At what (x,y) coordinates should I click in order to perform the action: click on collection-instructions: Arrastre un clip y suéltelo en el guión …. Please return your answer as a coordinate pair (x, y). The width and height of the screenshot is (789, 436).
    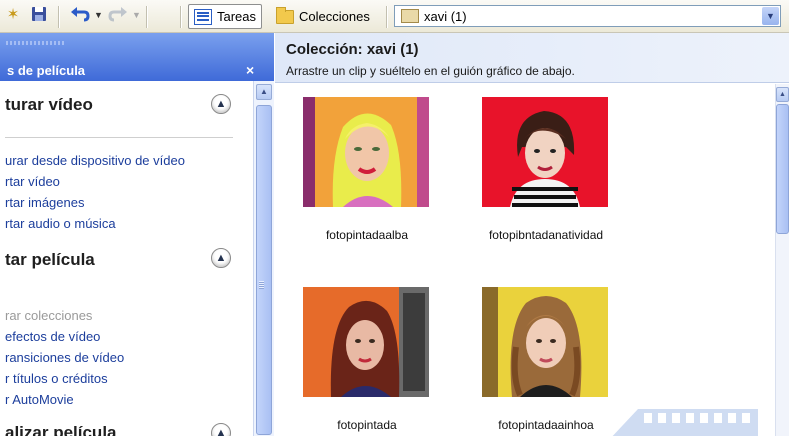
    Looking at the image, I should click on (430, 71).